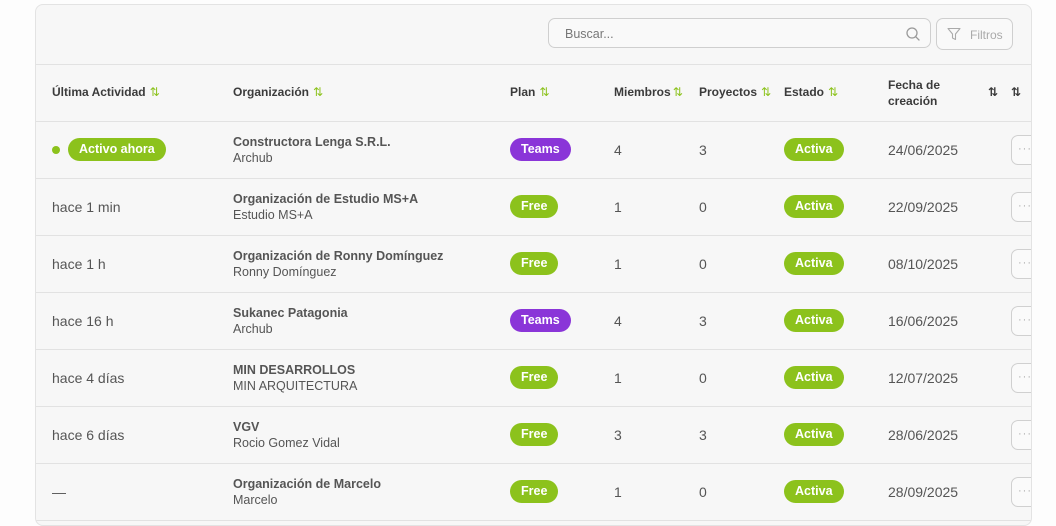  Describe the element at coordinates (79, 264) in the screenshot. I see `last-activity: hace 1 h` at that location.